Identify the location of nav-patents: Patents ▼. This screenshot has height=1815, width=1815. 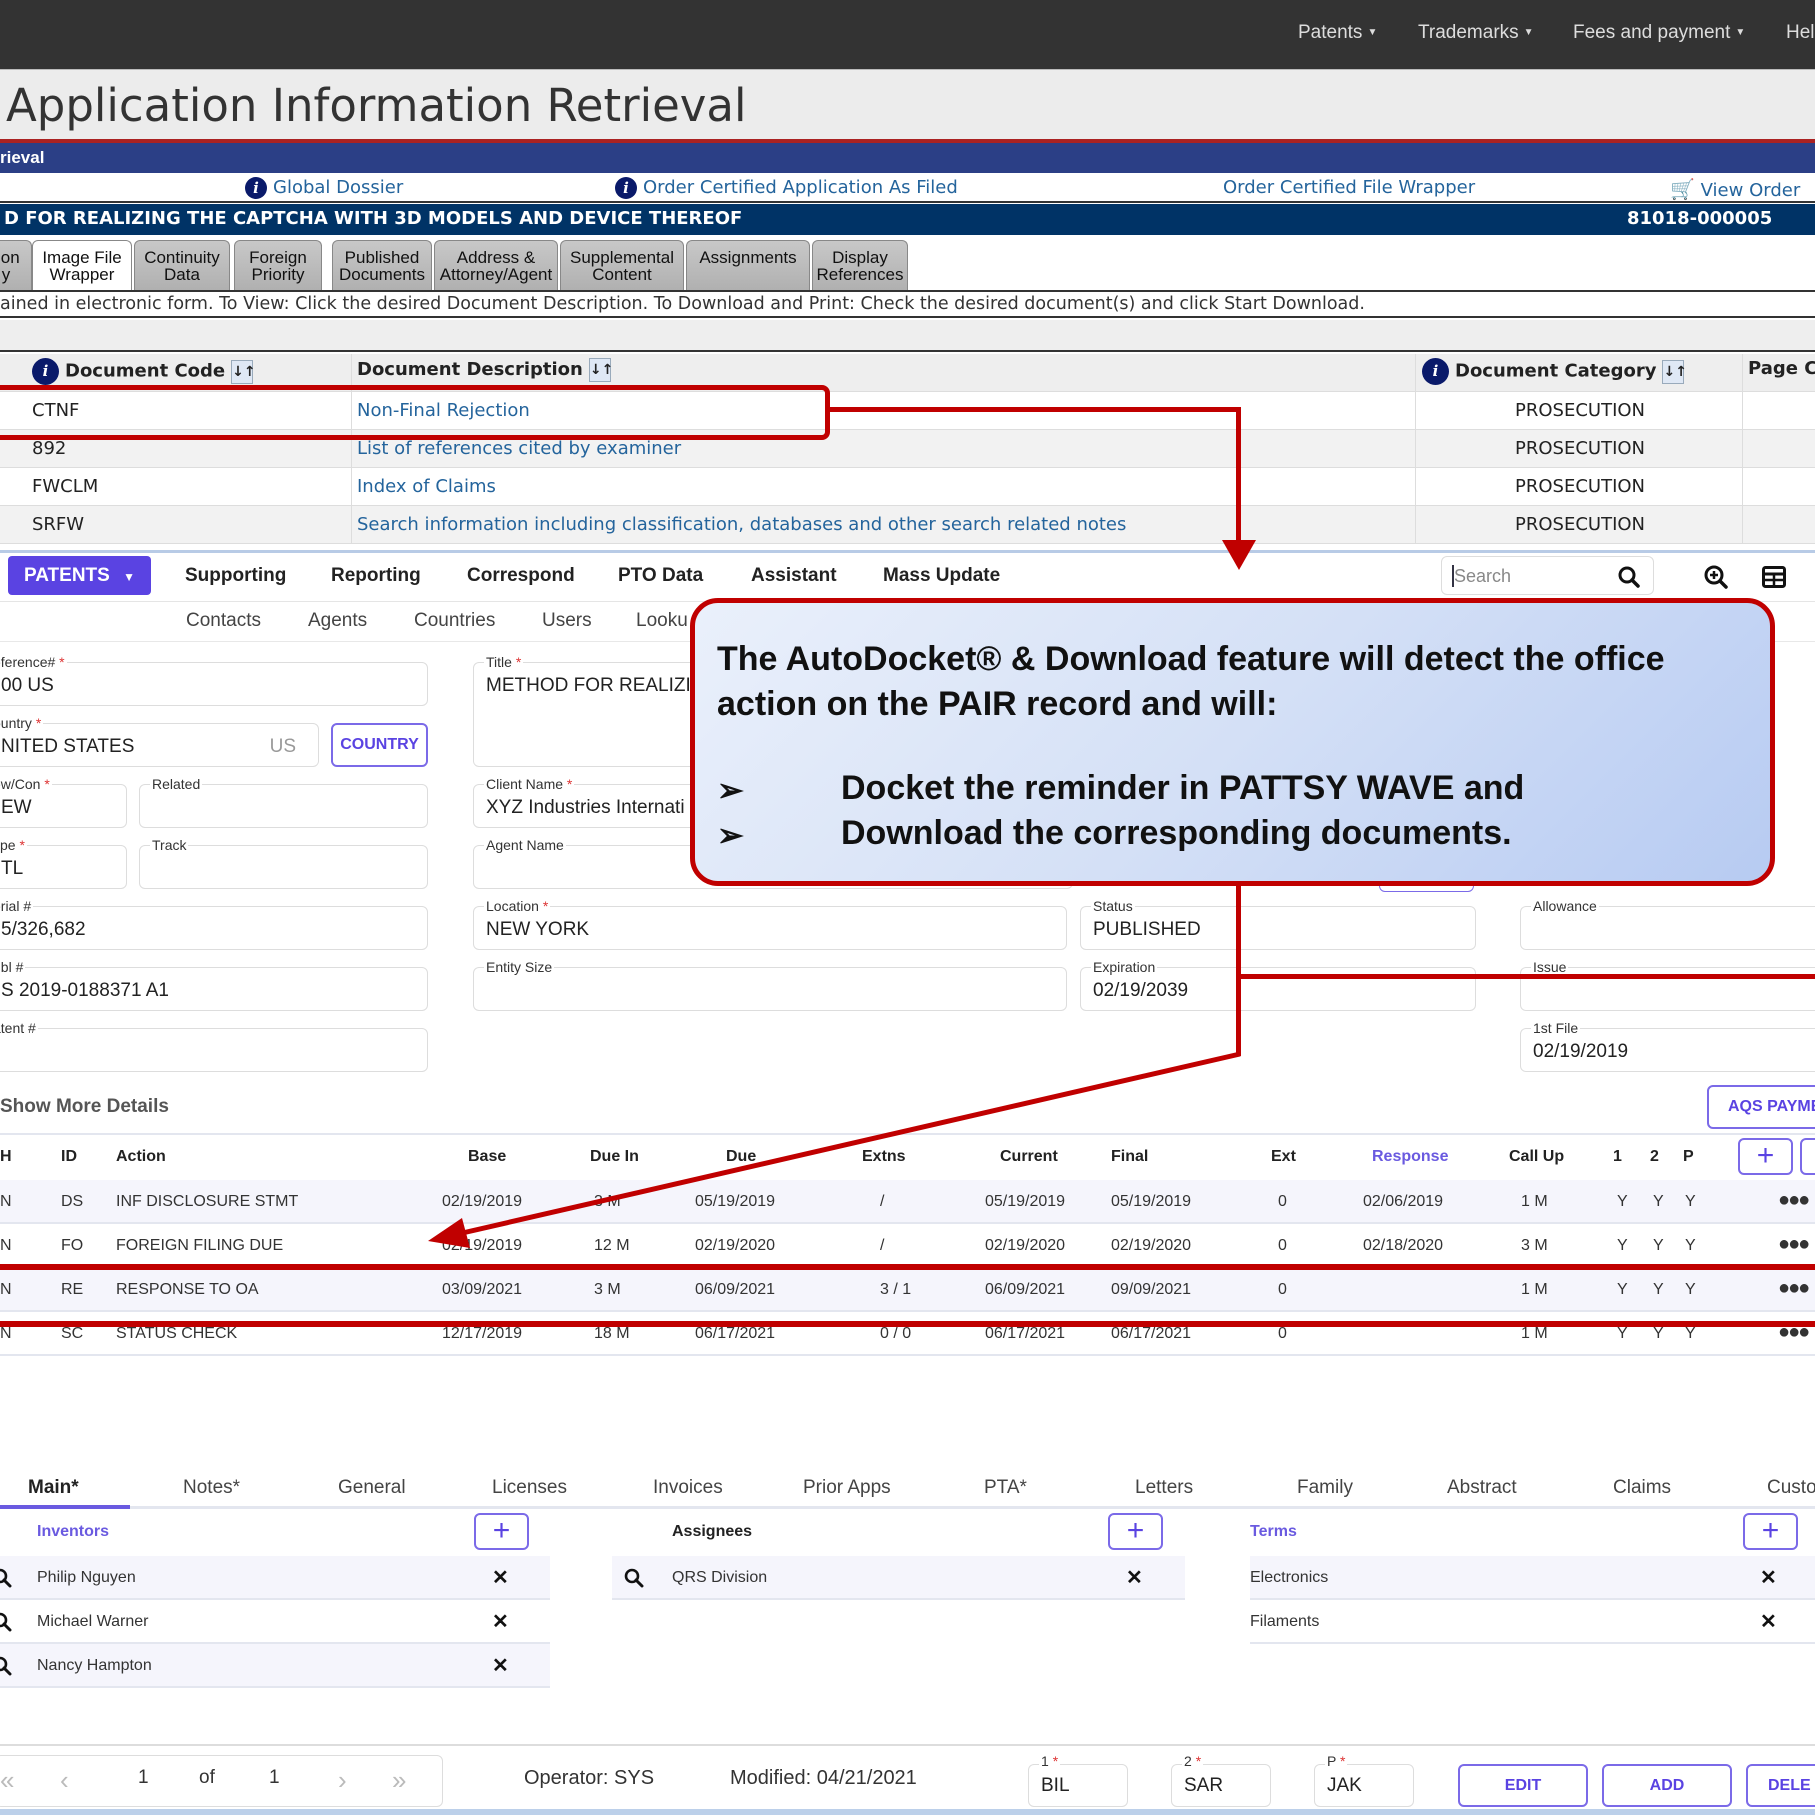
(1337, 33).